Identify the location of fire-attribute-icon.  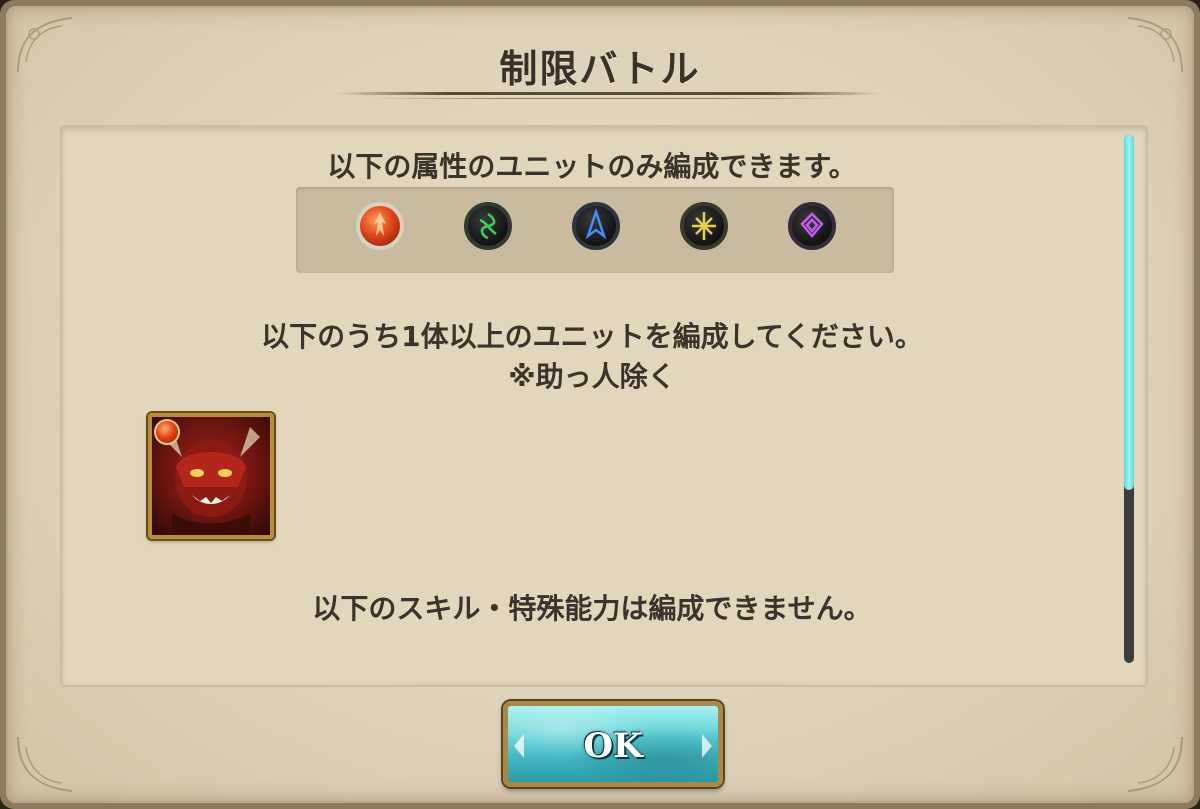
(380, 226).